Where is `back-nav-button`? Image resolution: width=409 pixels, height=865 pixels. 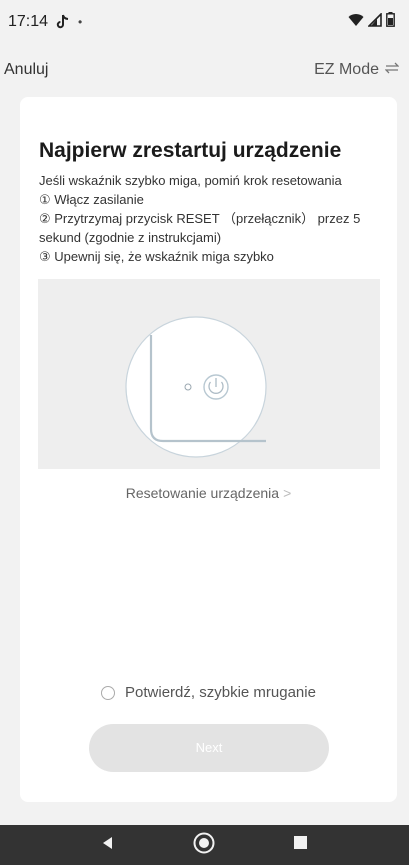
back-nav-button is located at coordinates (108, 845).